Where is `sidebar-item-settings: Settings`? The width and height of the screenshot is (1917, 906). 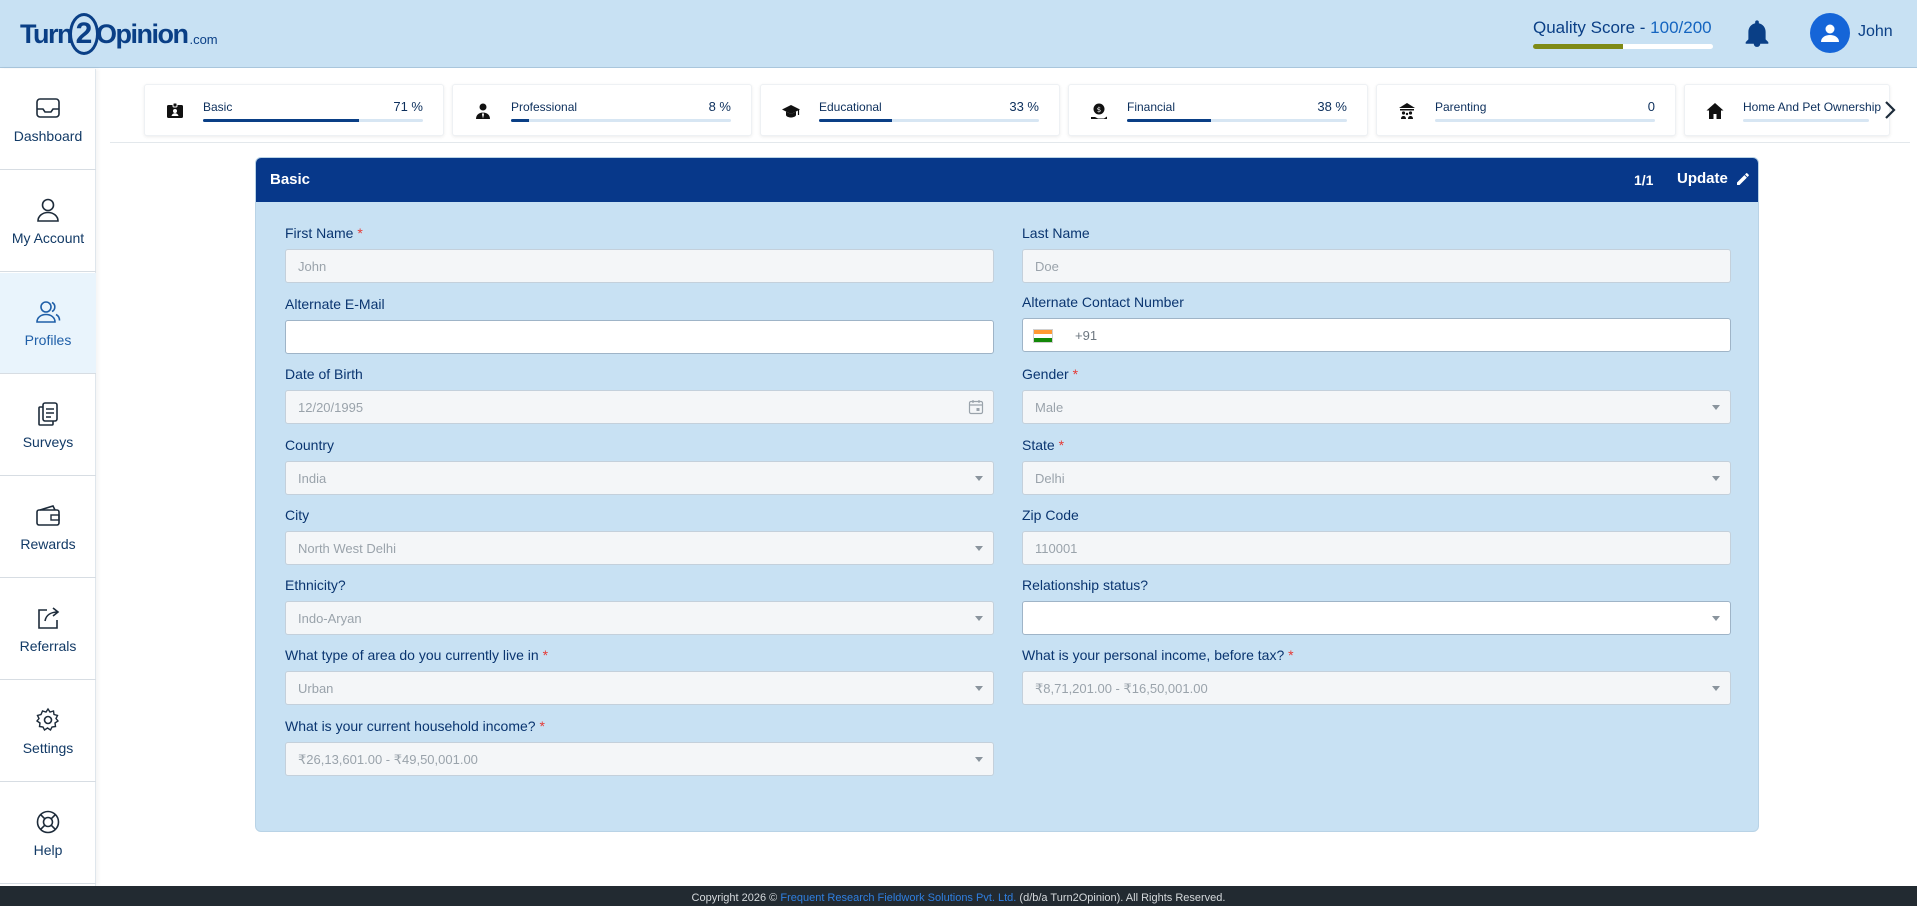
sidebar-item-settings: Settings is located at coordinates (48, 731).